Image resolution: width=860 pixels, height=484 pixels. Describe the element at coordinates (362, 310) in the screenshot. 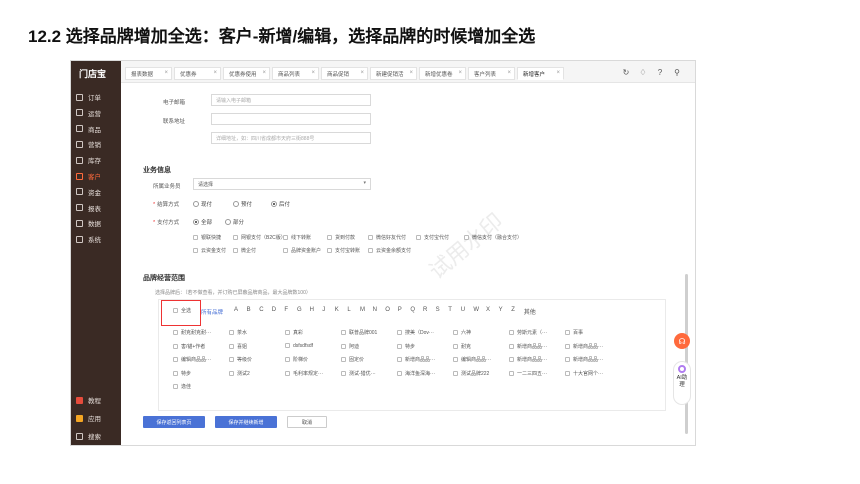

I see `letter-filter: M` at that location.